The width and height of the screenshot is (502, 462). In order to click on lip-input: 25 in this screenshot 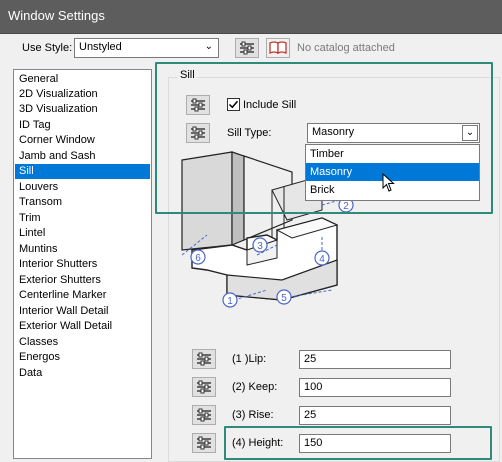, I will do `click(375, 359)`.